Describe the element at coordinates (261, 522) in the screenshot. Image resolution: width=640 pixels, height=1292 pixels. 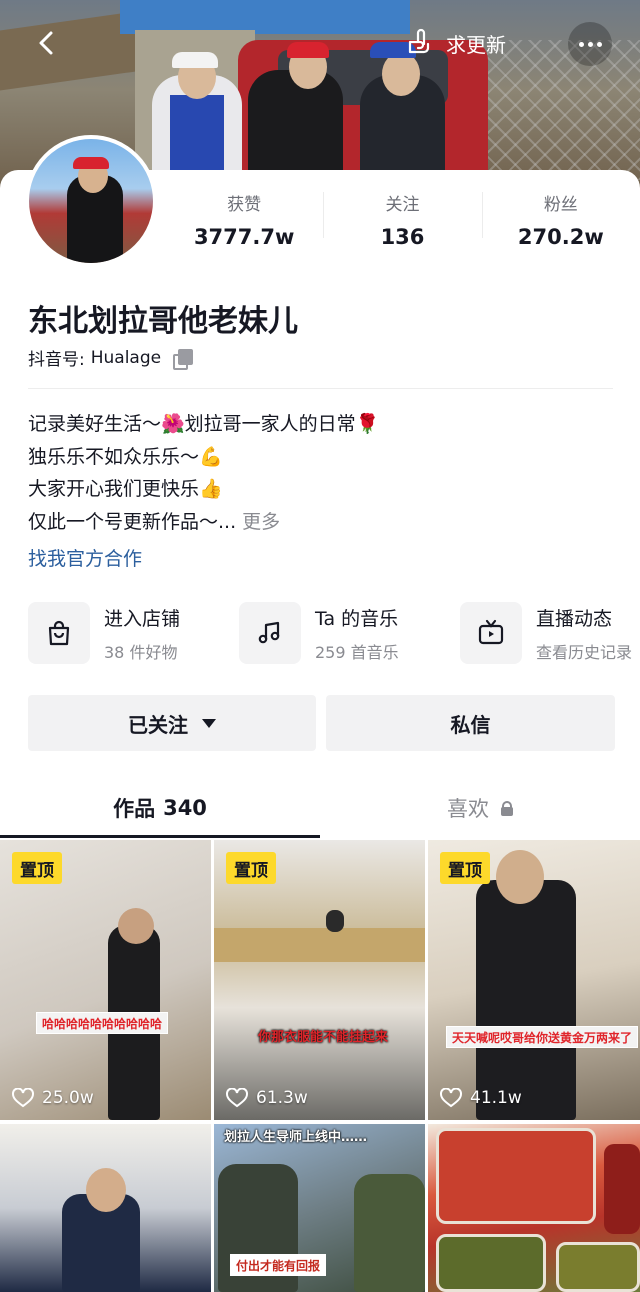
I see `bio-more-link: 更多` at that location.